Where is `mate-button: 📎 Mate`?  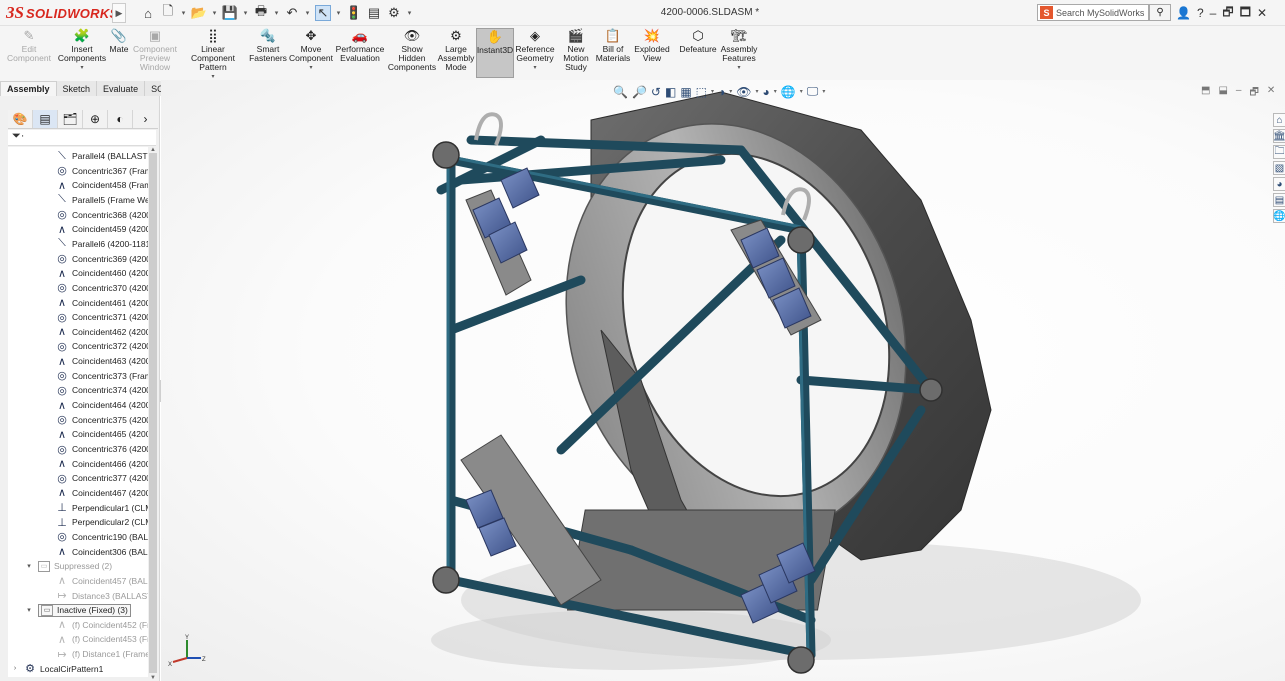 mate-button: 📎 Mate is located at coordinates (119, 53).